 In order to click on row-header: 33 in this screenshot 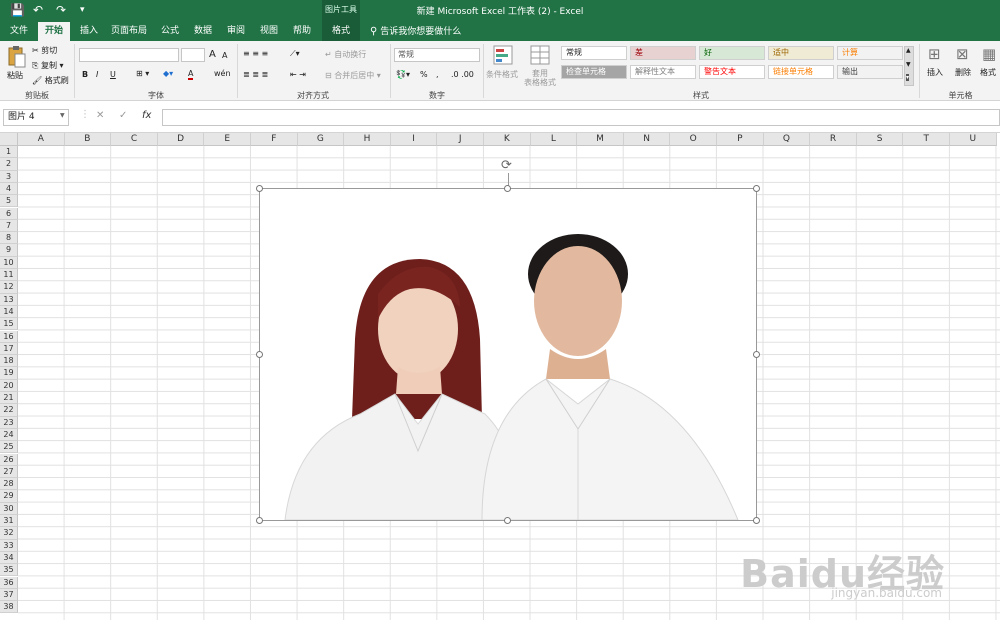, I will do `click(9, 545)`.